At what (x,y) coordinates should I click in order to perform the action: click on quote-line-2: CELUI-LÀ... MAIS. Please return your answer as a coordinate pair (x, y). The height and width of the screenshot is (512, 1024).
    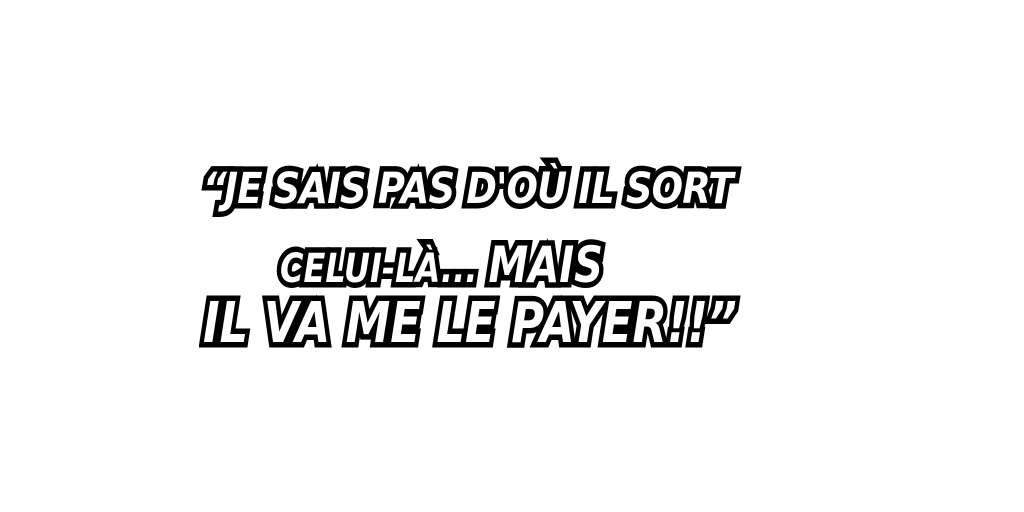
    Looking at the image, I should click on (442, 265).